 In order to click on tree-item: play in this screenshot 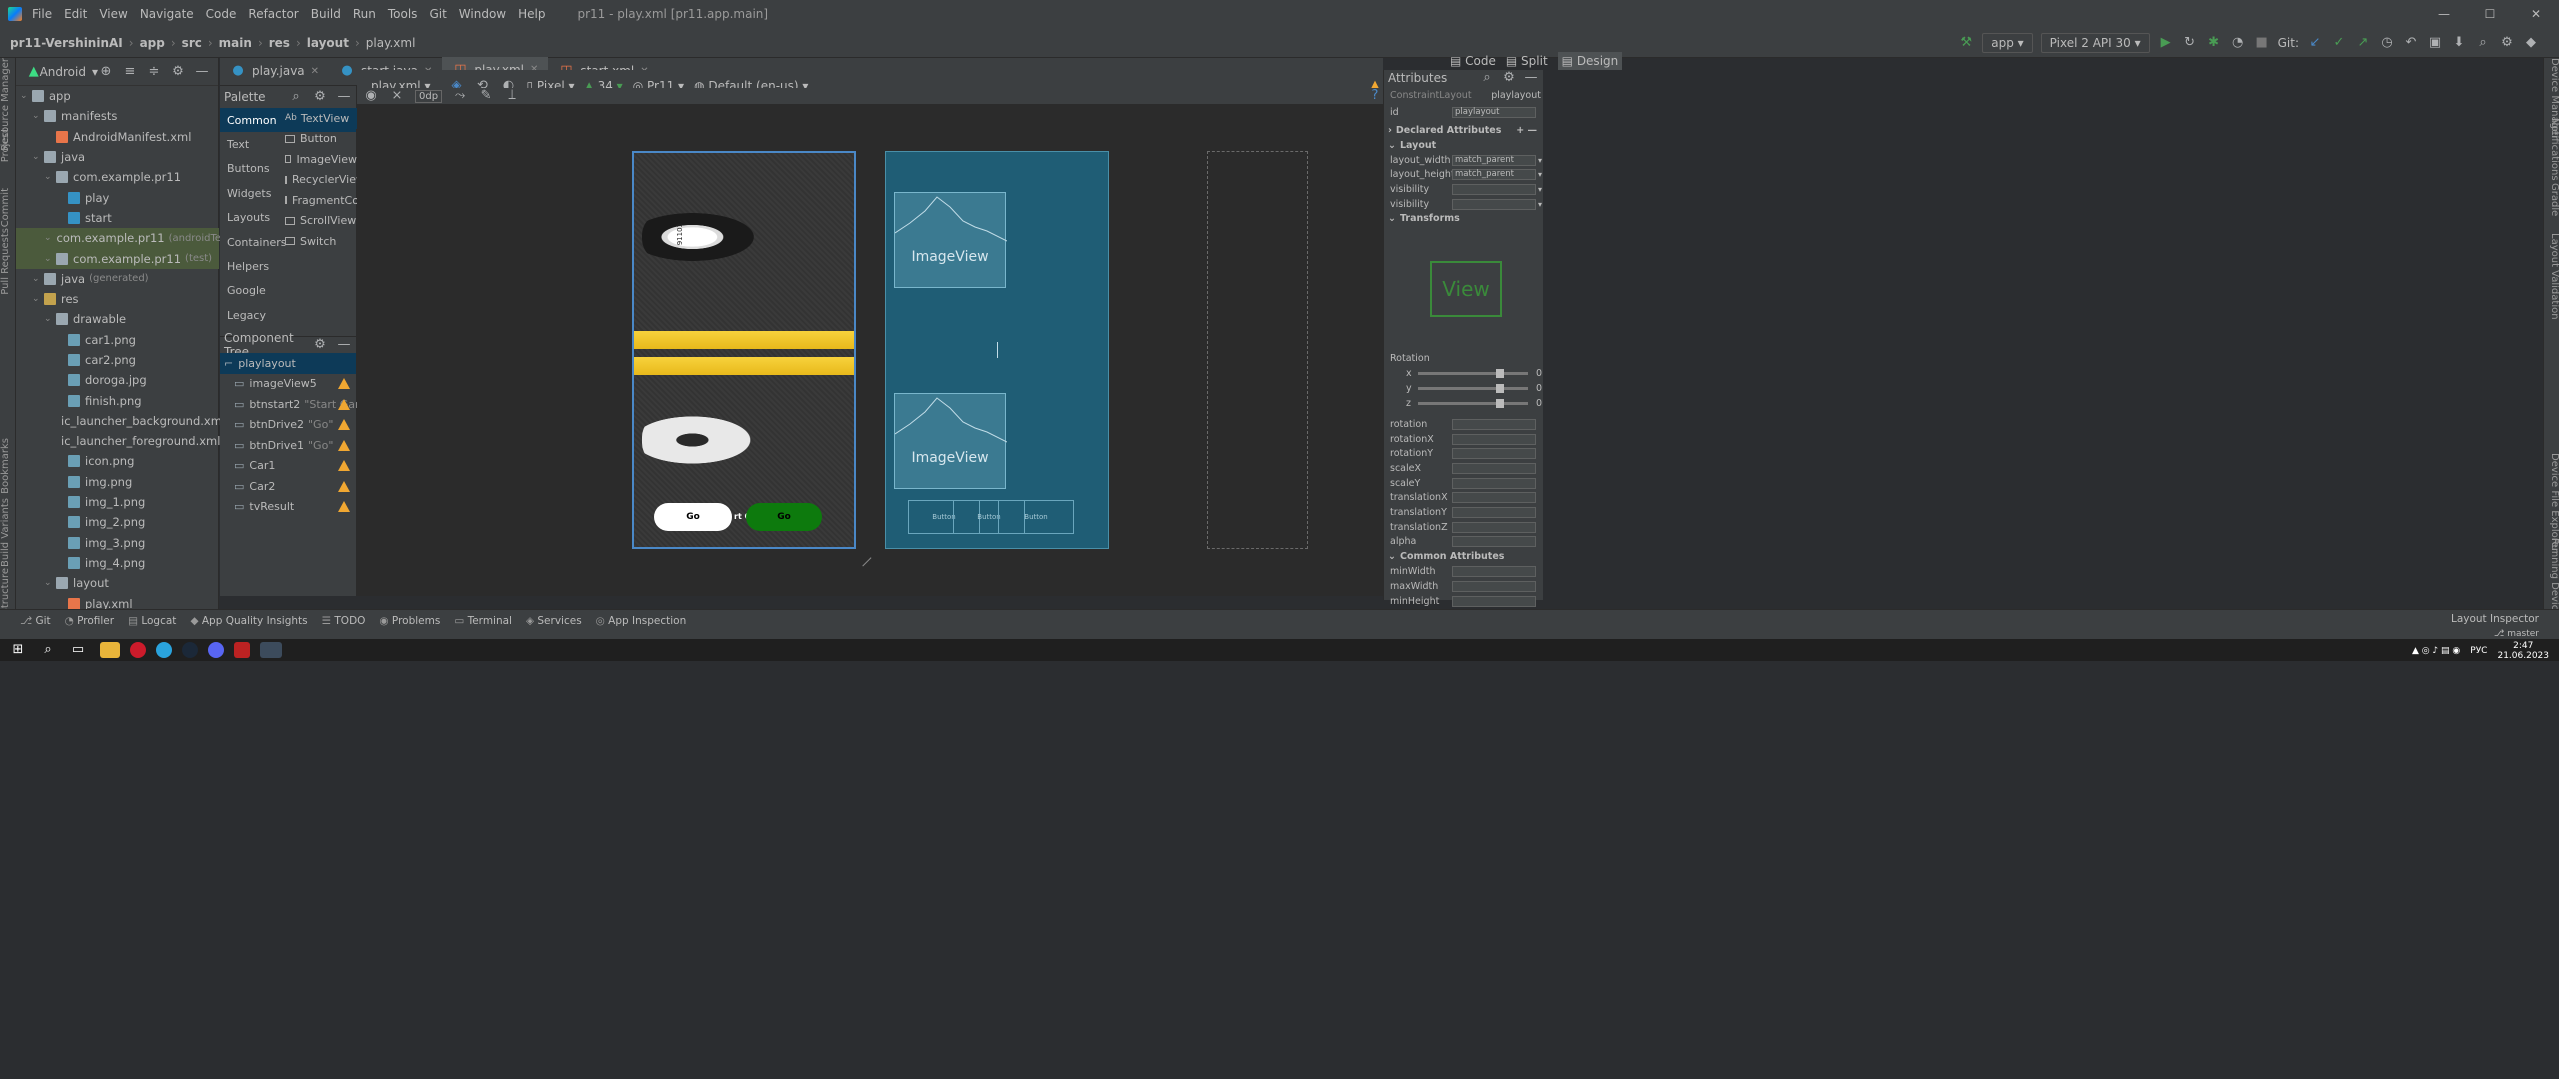, I will do `click(117, 197)`.